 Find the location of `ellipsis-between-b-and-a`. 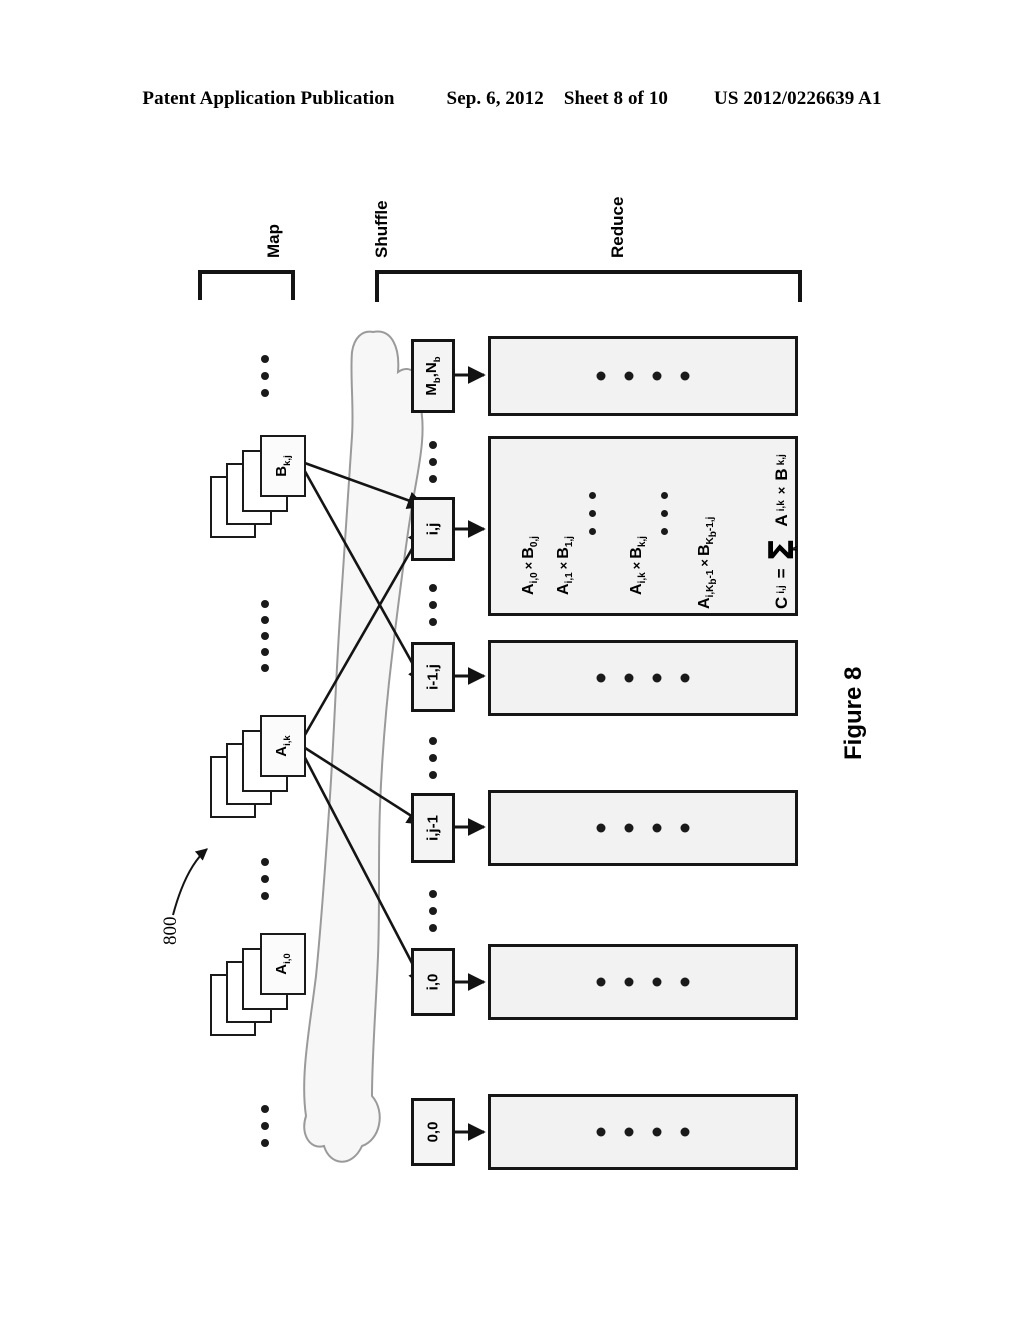

ellipsis-between-b-and-a is located at coordinates (265, 636).